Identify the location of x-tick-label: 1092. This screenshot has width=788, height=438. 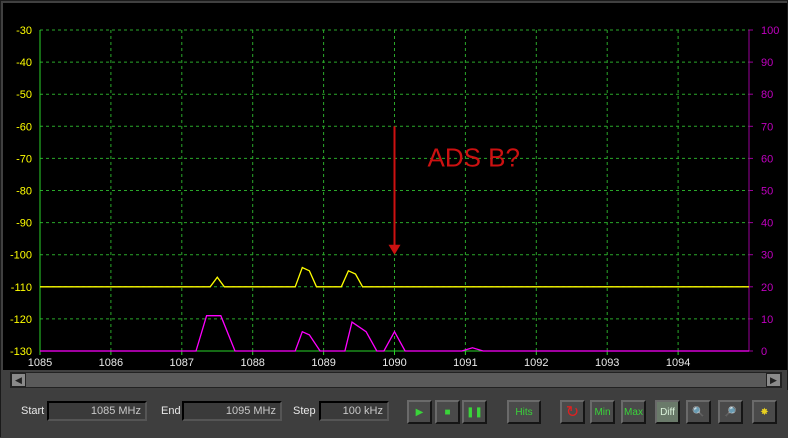
(536, 363).